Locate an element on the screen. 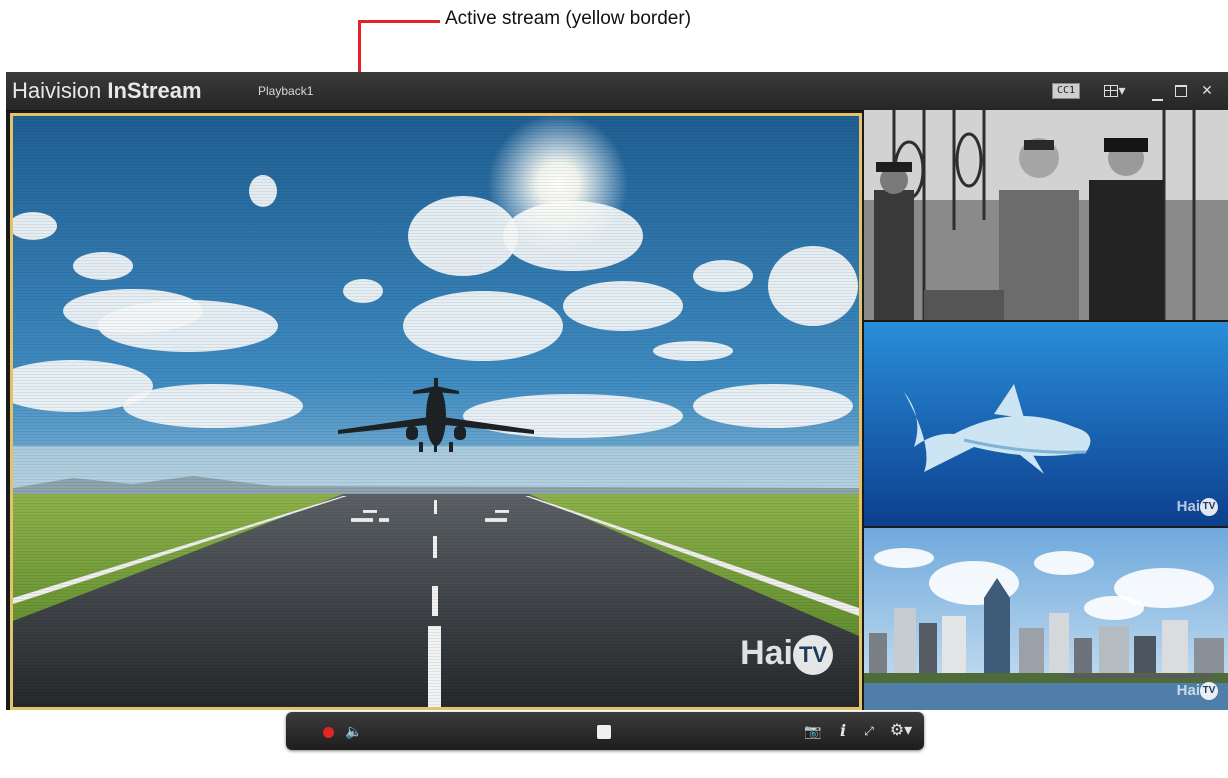 The width and height of the screenshot is (1228, 778). volume-button: 🔈 is located at coordinates (354, 731).